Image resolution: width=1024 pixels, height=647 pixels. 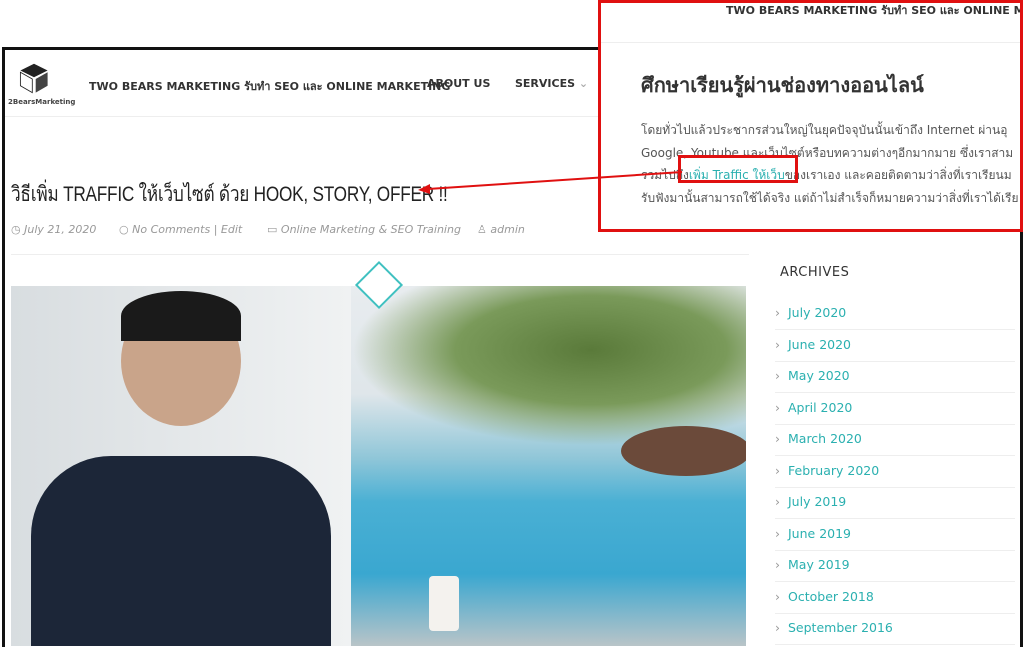 I want to click on annotation-arrow, so click(x=550, y=182).